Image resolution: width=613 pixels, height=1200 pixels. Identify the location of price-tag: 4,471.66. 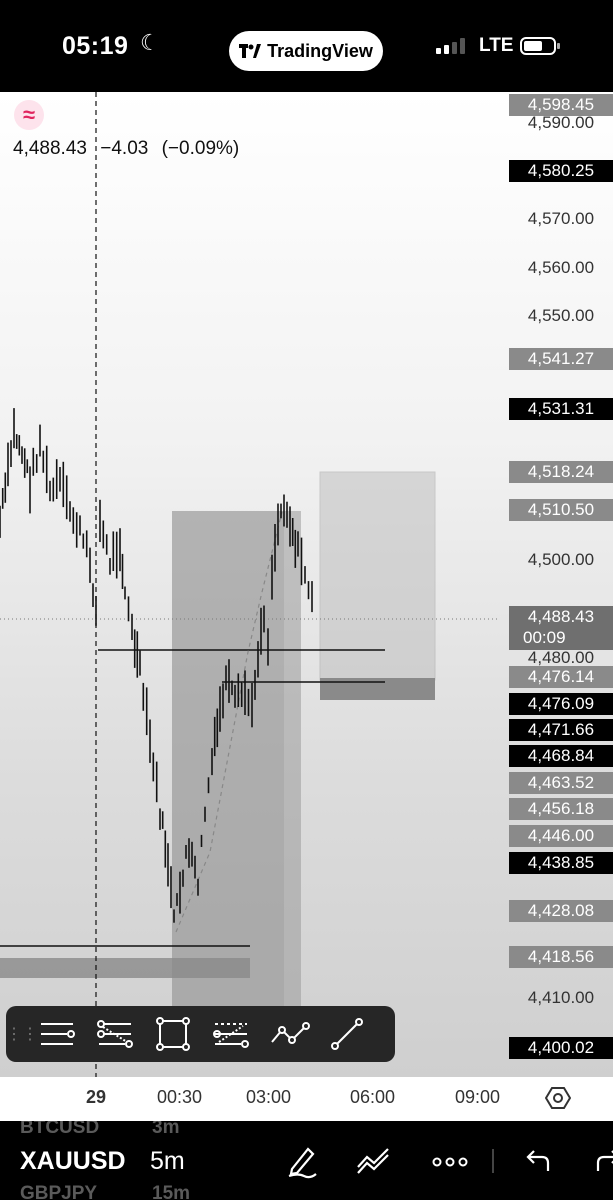
(561, 730).